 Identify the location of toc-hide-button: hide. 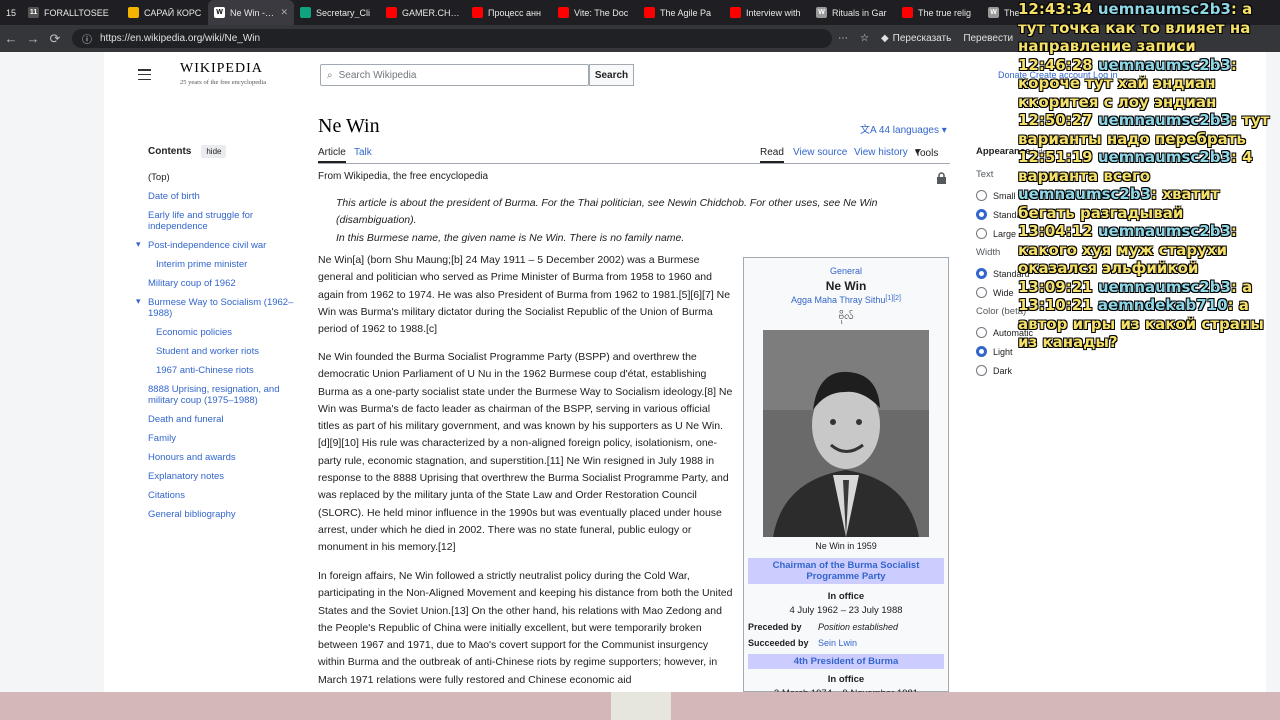
(214, 151).